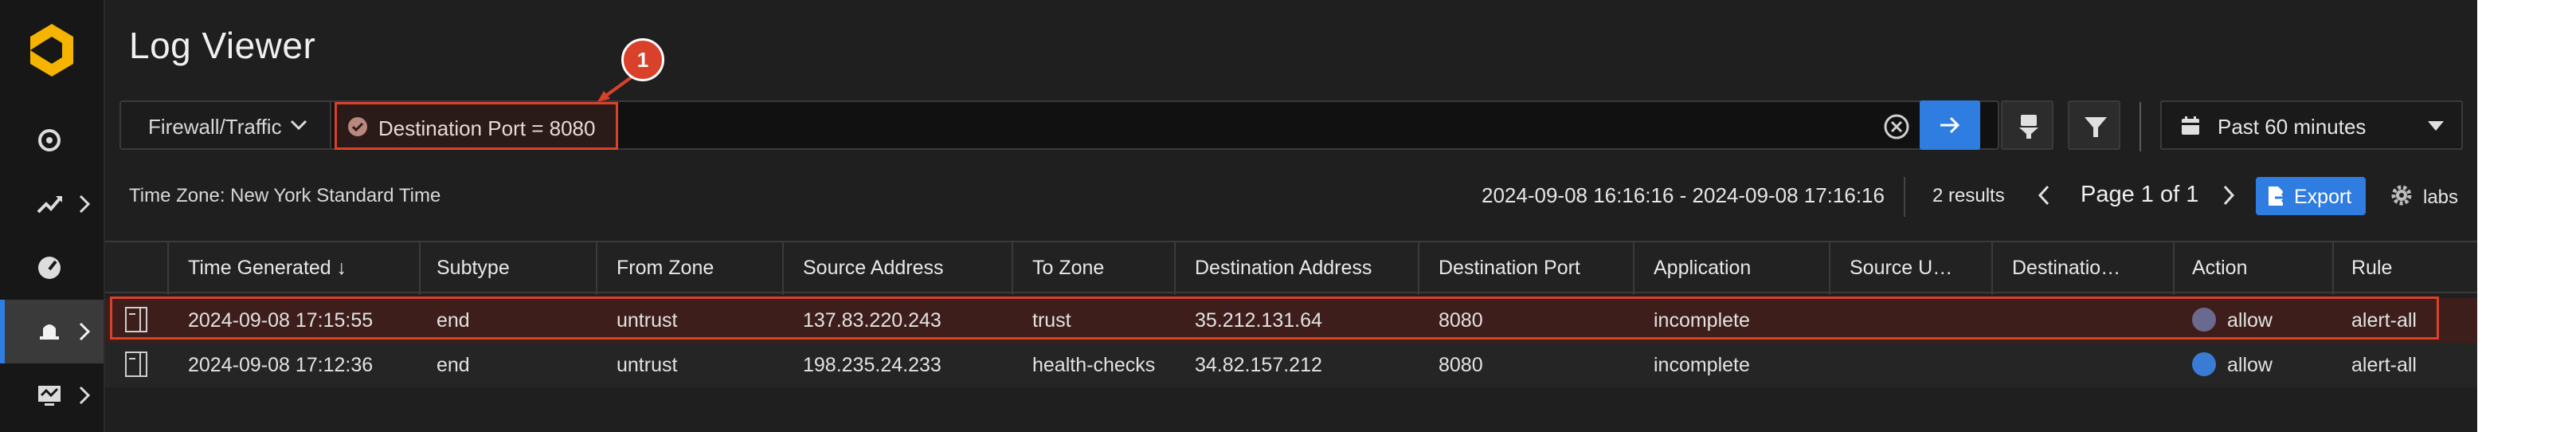  I want to click on toolbar-divider, so click(2140, 126).